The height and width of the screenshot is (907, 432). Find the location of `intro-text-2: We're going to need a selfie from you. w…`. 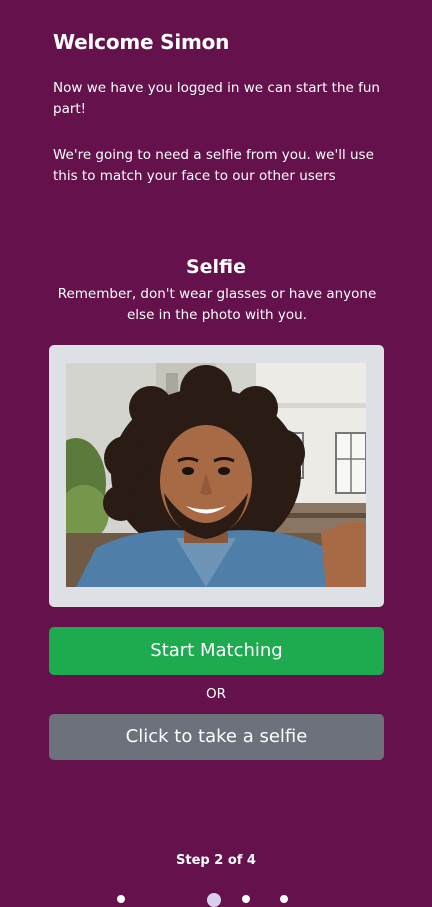

intro-text-2: We're going to need a selfie from you. w… is located at coordinates (213, 165).